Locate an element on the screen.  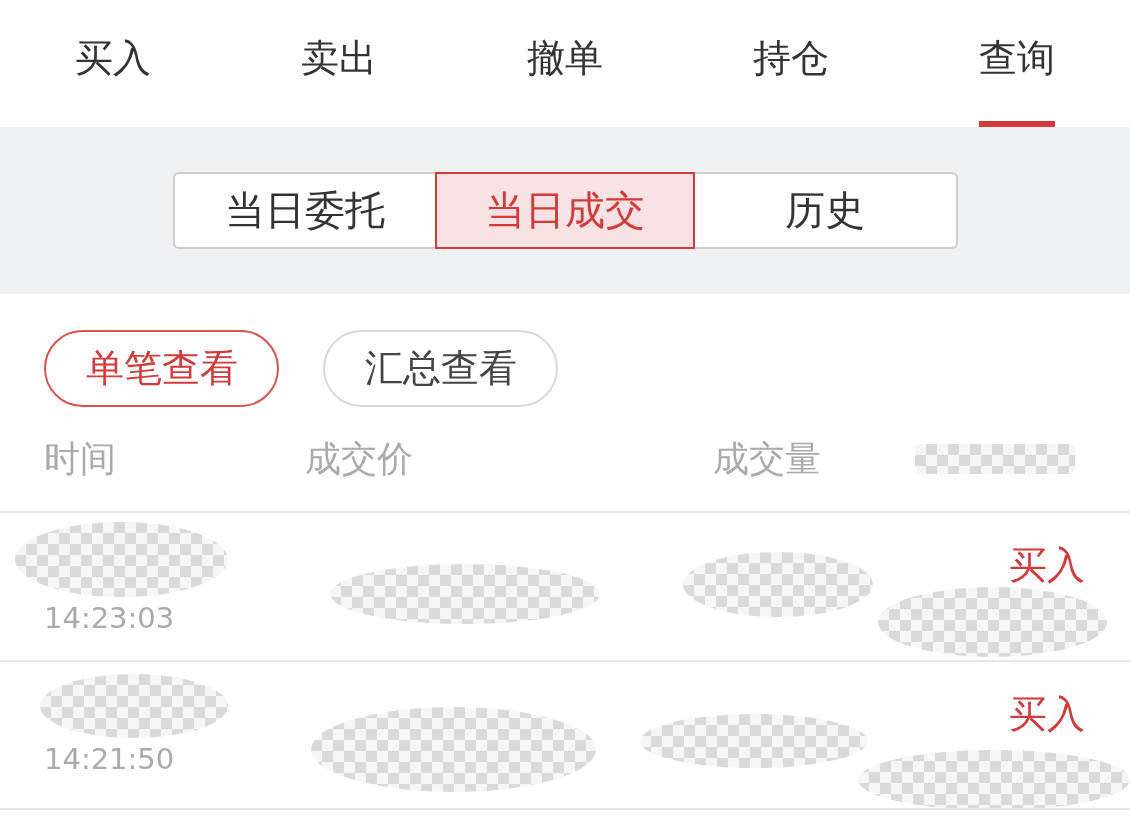
trade-time: 14:23:03 is located at coordinates (109, 618).